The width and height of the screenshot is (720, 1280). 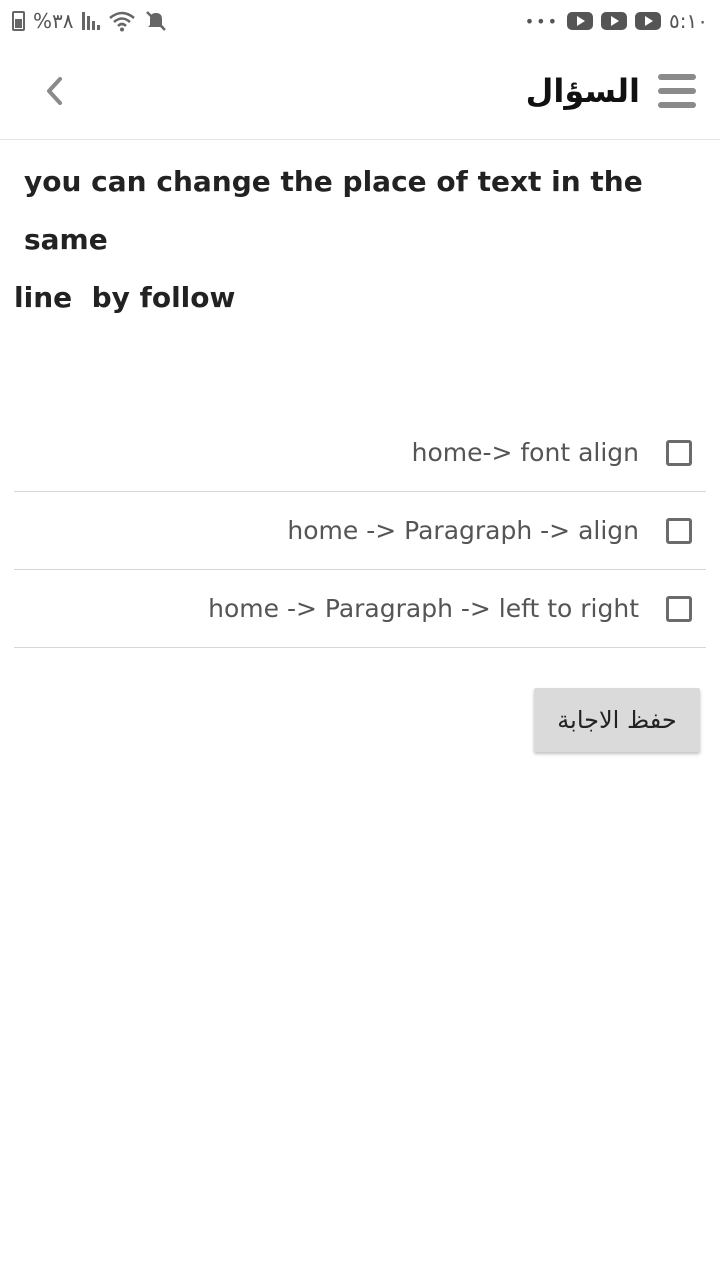 I want to click on mute-icon, so click(x=155, y=21).